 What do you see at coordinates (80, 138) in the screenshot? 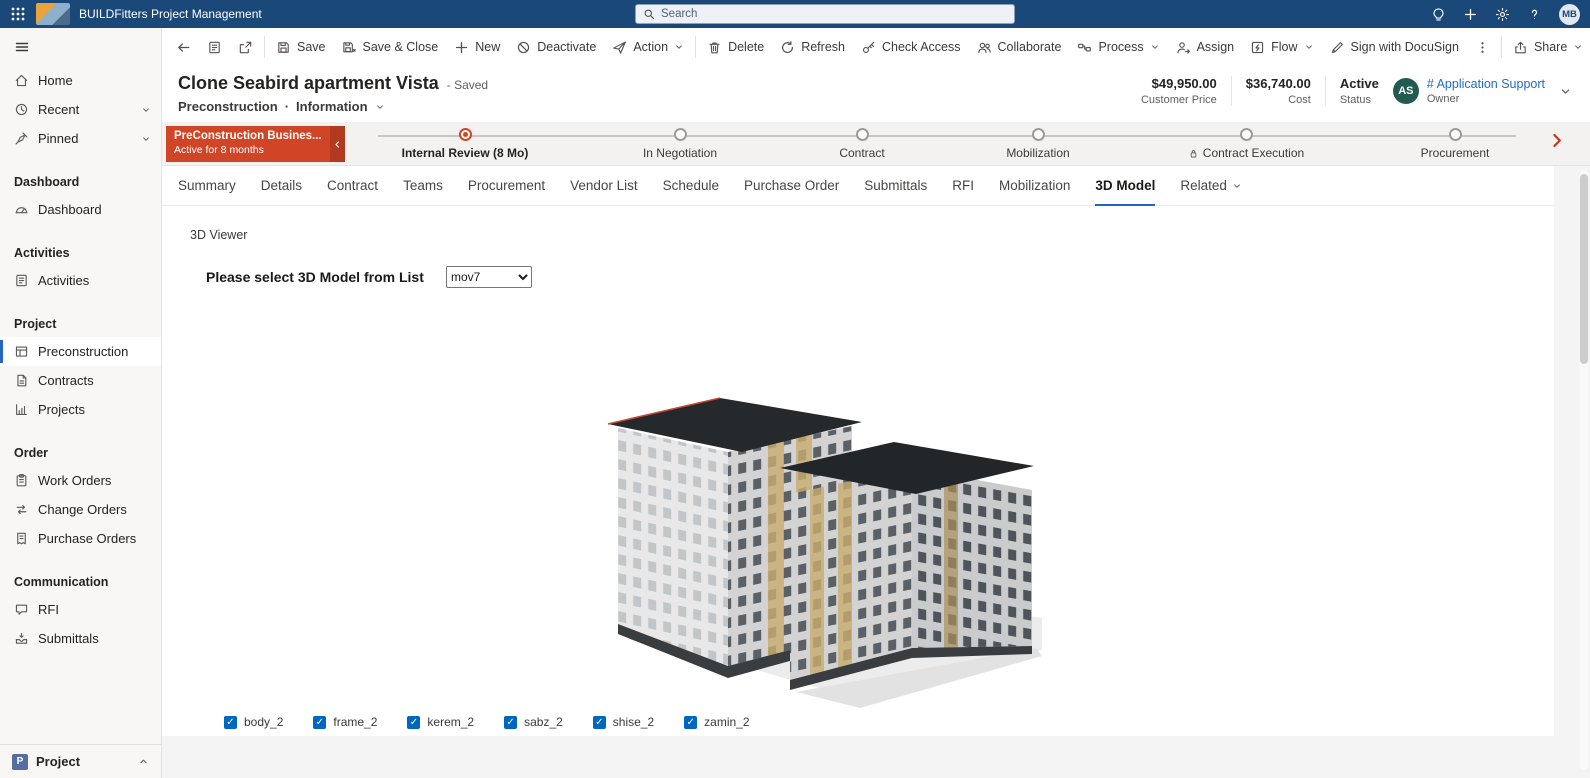
I see `sidebar-item-pinned: Pinned` at bounding box center [80, 138].